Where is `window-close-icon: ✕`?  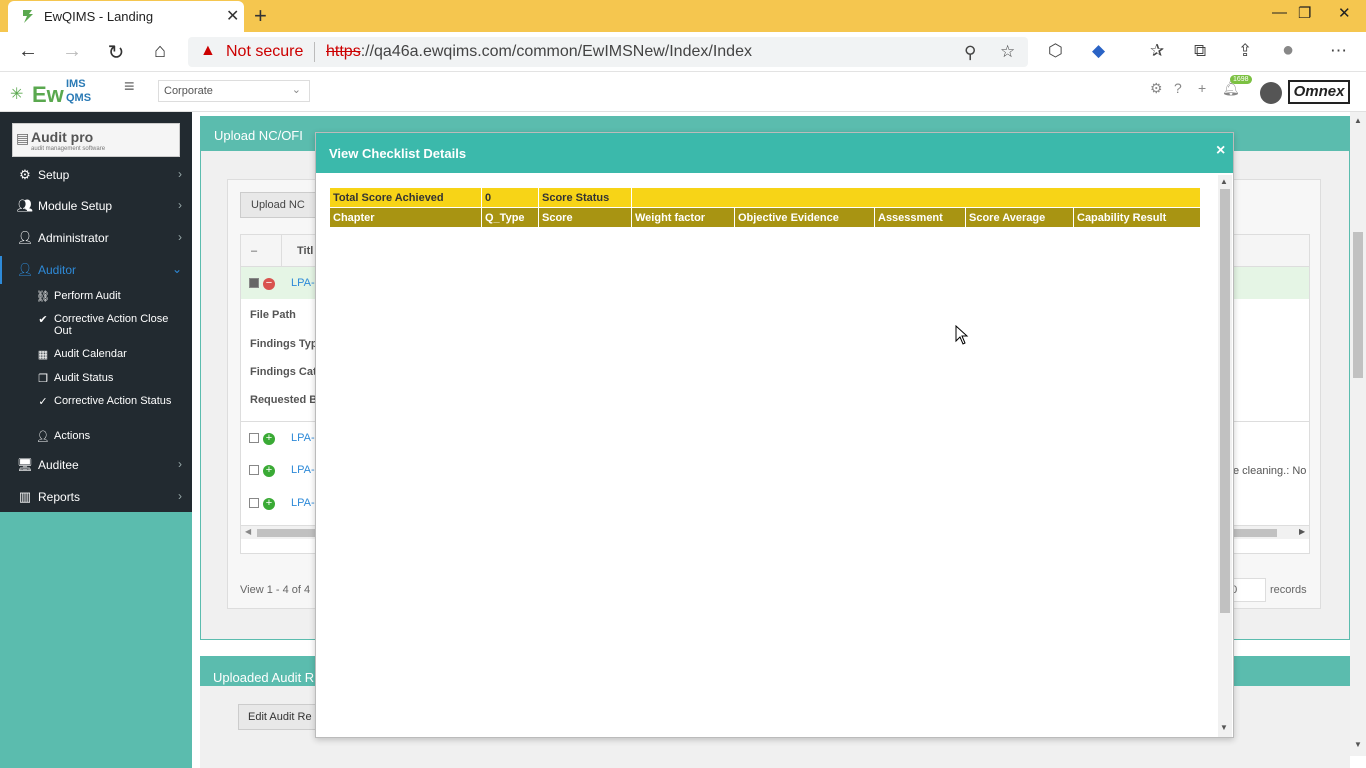
window-close-icon: ✕ is located at coordinates (1344, 13).